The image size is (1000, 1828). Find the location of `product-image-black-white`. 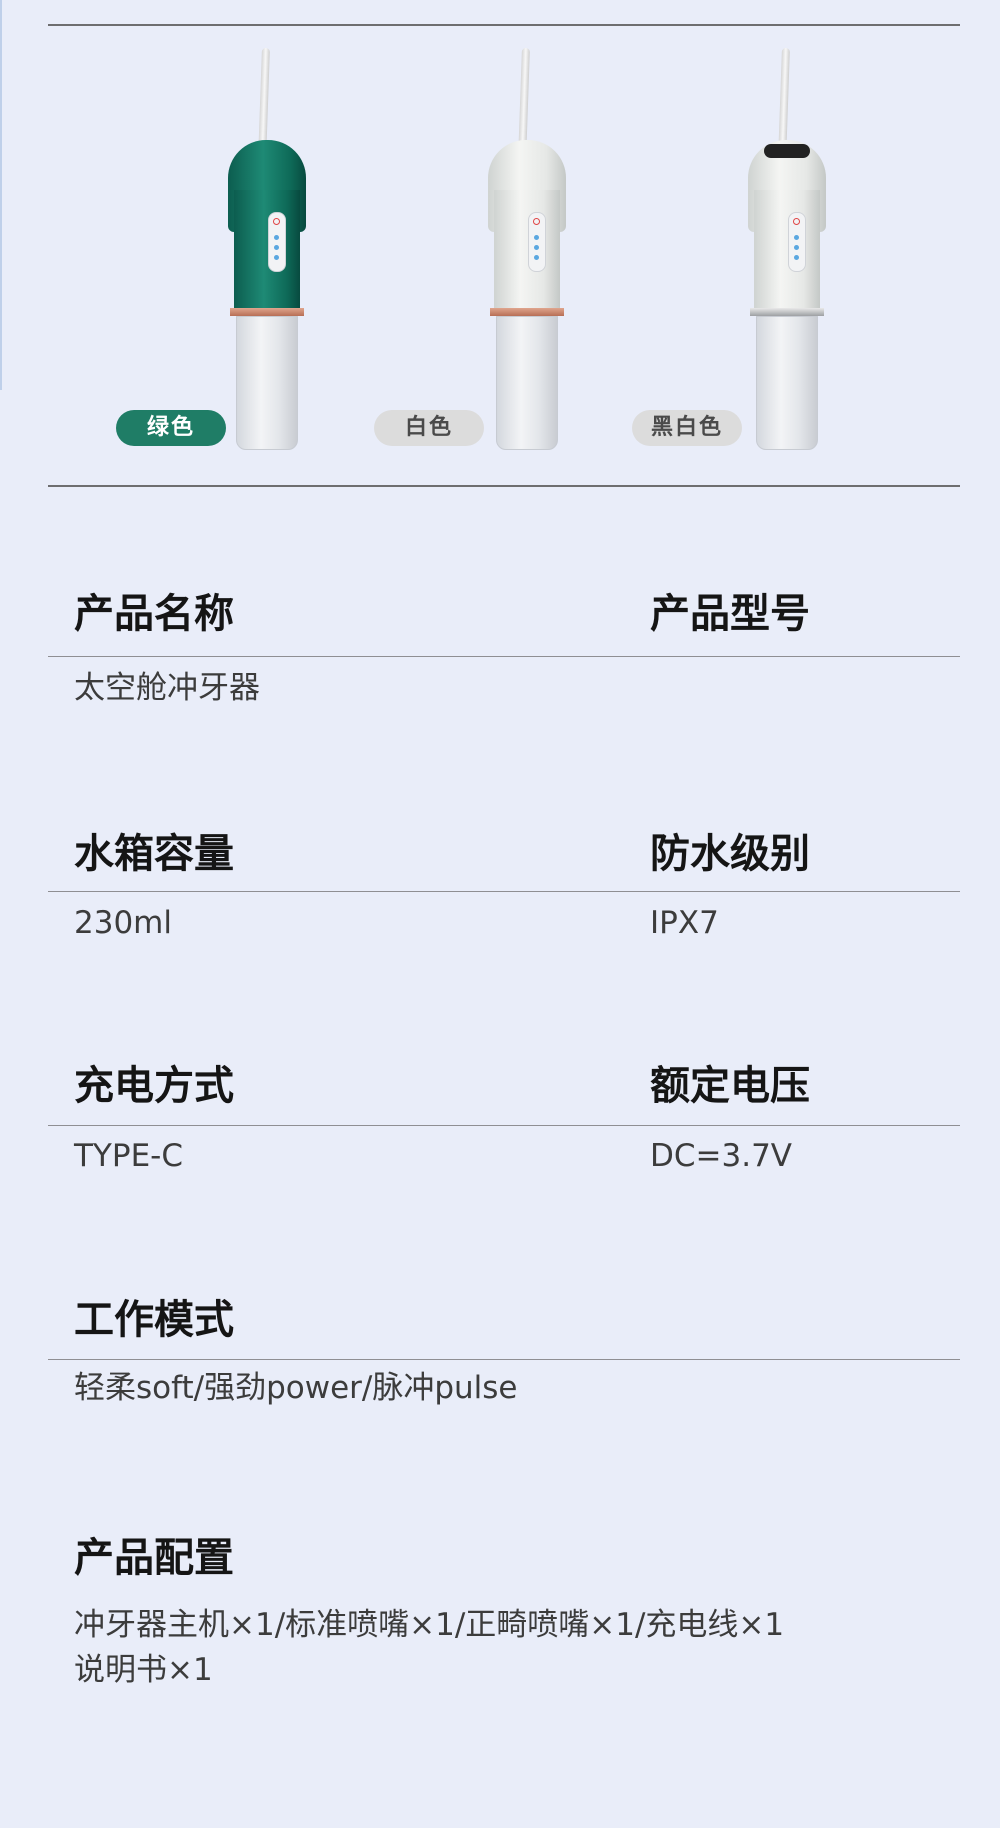

product-image-black-white is located at coordinates (787, 250).